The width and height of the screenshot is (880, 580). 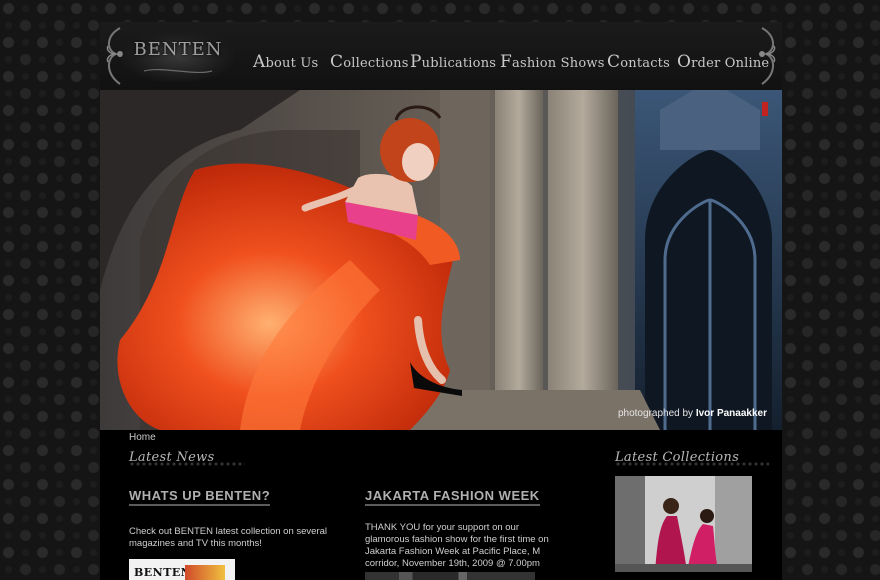 I want to click on news-title-whats-up-benten: WHATS UP BENTEN?, so click(x=200, y=497).